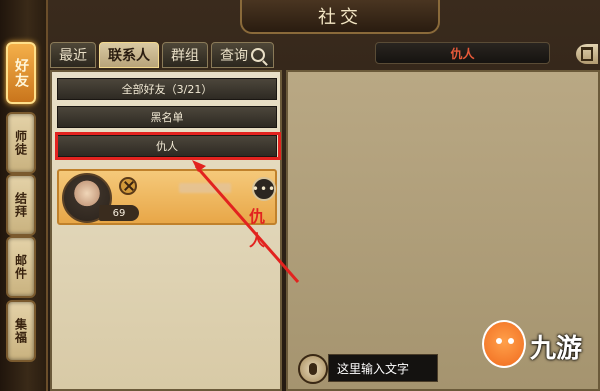 This screenshot has width=600, height=391. Describe the element at coordinates (257, 228) in the screenshot. I see `enemy-annotation: 仇人` at that location.